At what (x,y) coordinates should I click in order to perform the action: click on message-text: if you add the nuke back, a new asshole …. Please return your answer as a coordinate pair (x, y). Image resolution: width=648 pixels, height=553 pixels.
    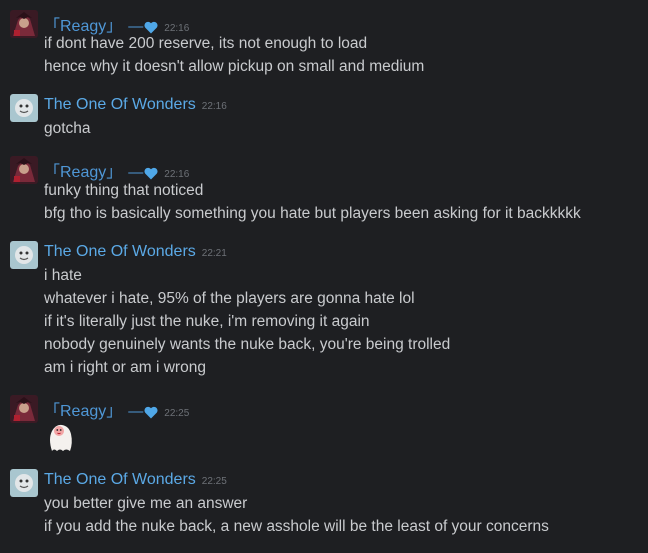
    Looking at the image, I should click on (296, 526).